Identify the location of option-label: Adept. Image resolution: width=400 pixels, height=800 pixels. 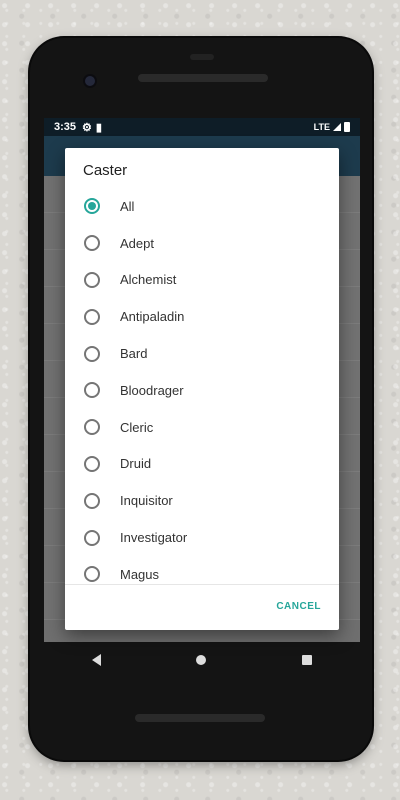
(137, 243).